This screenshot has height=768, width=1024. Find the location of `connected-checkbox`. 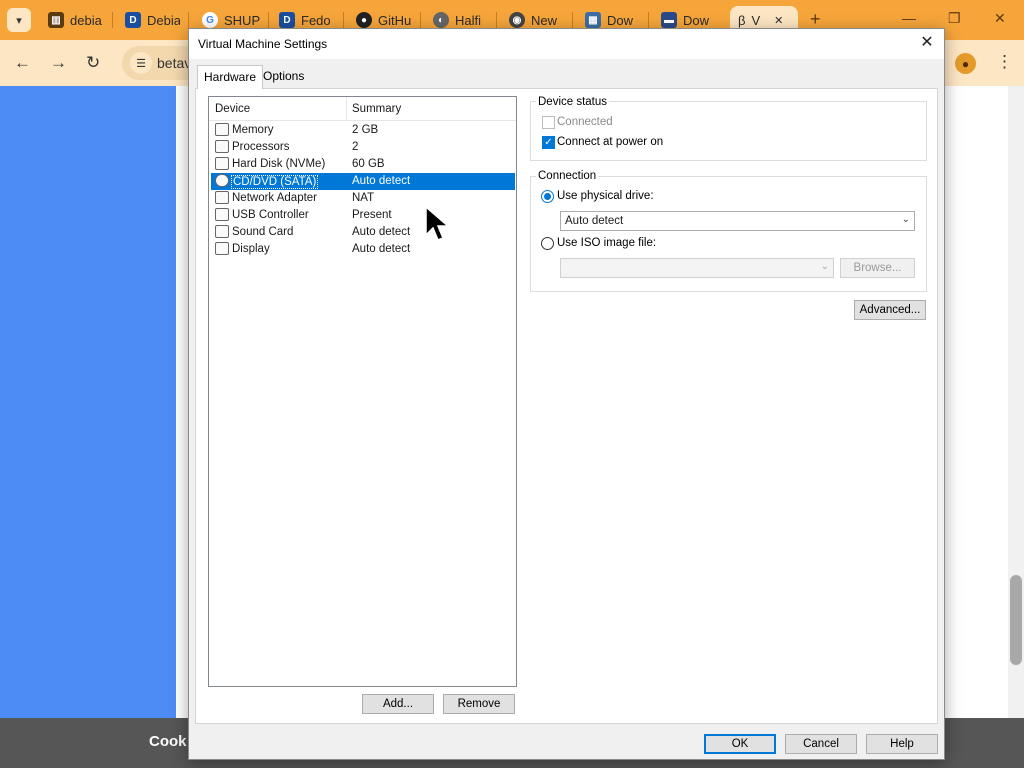

connected-checkbox is located at coordinates (548, 122).